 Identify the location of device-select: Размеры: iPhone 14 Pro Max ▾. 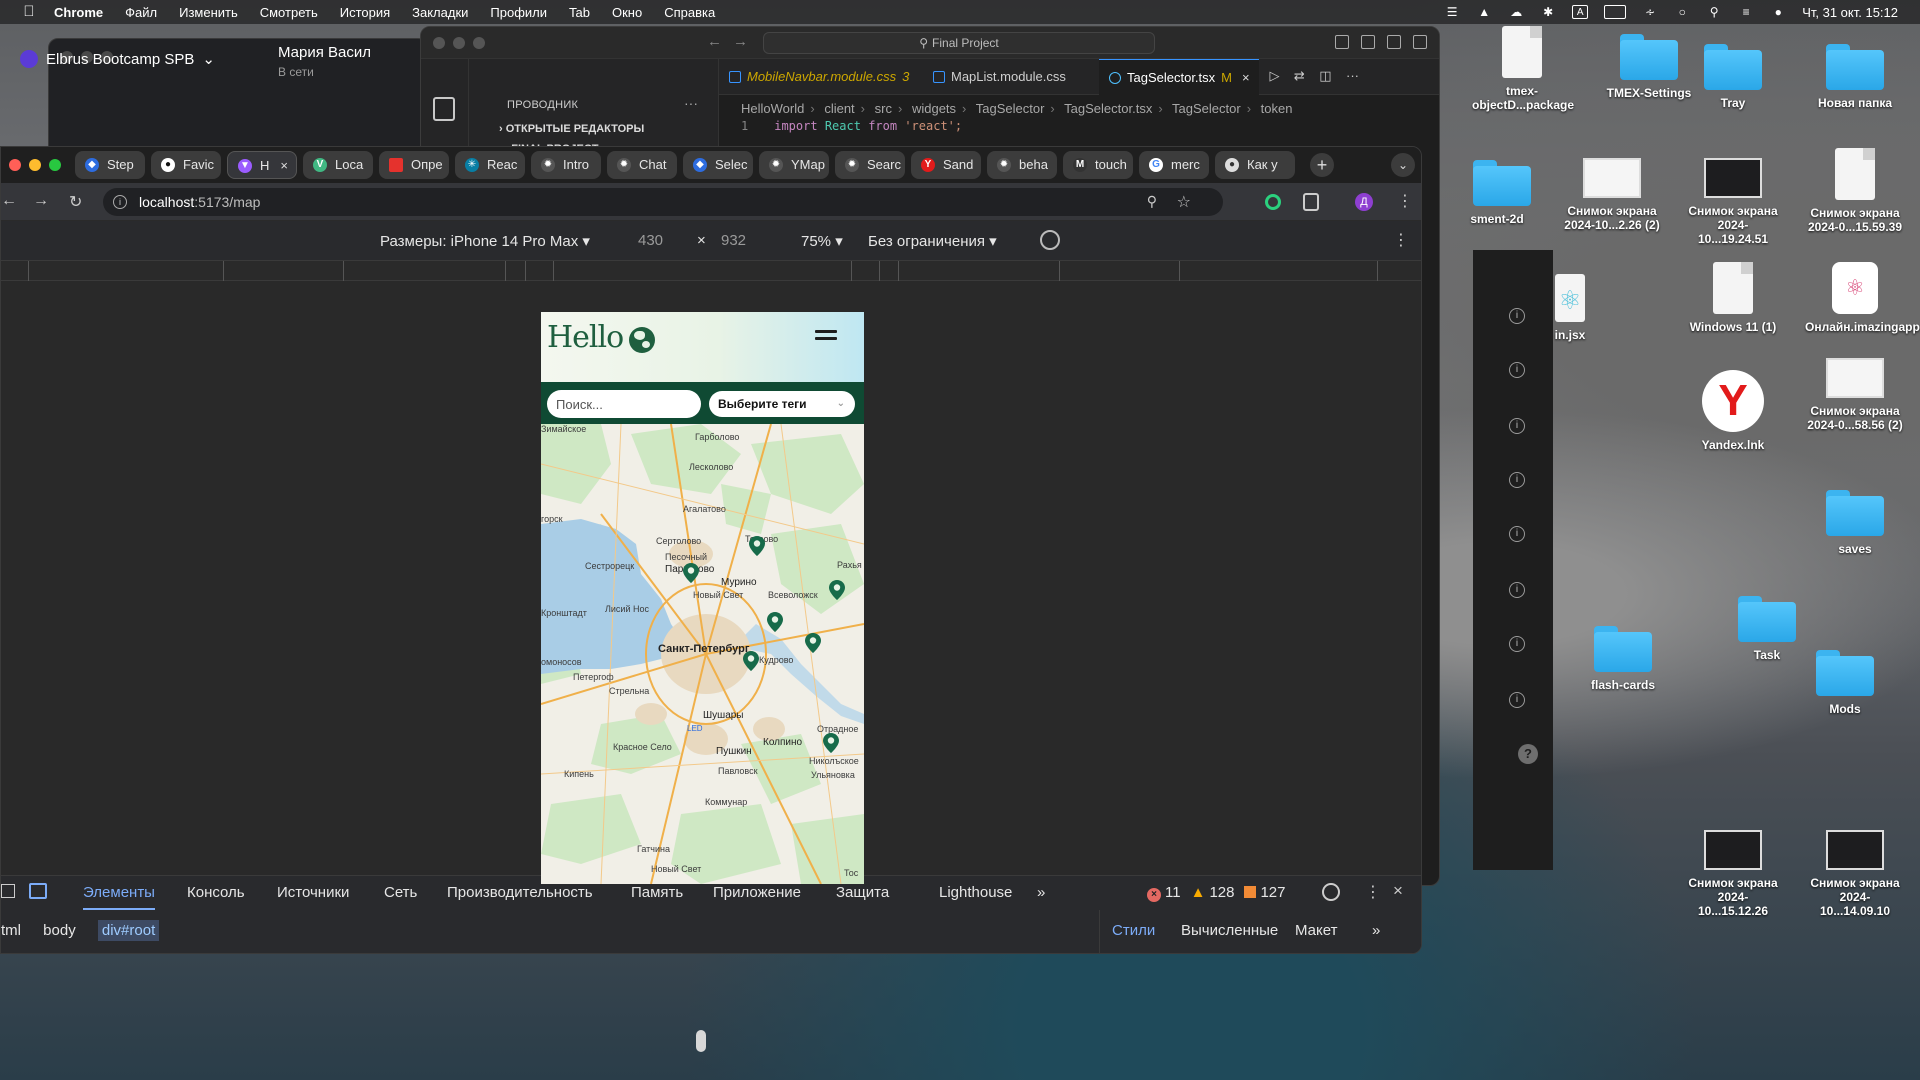
(485, 241).